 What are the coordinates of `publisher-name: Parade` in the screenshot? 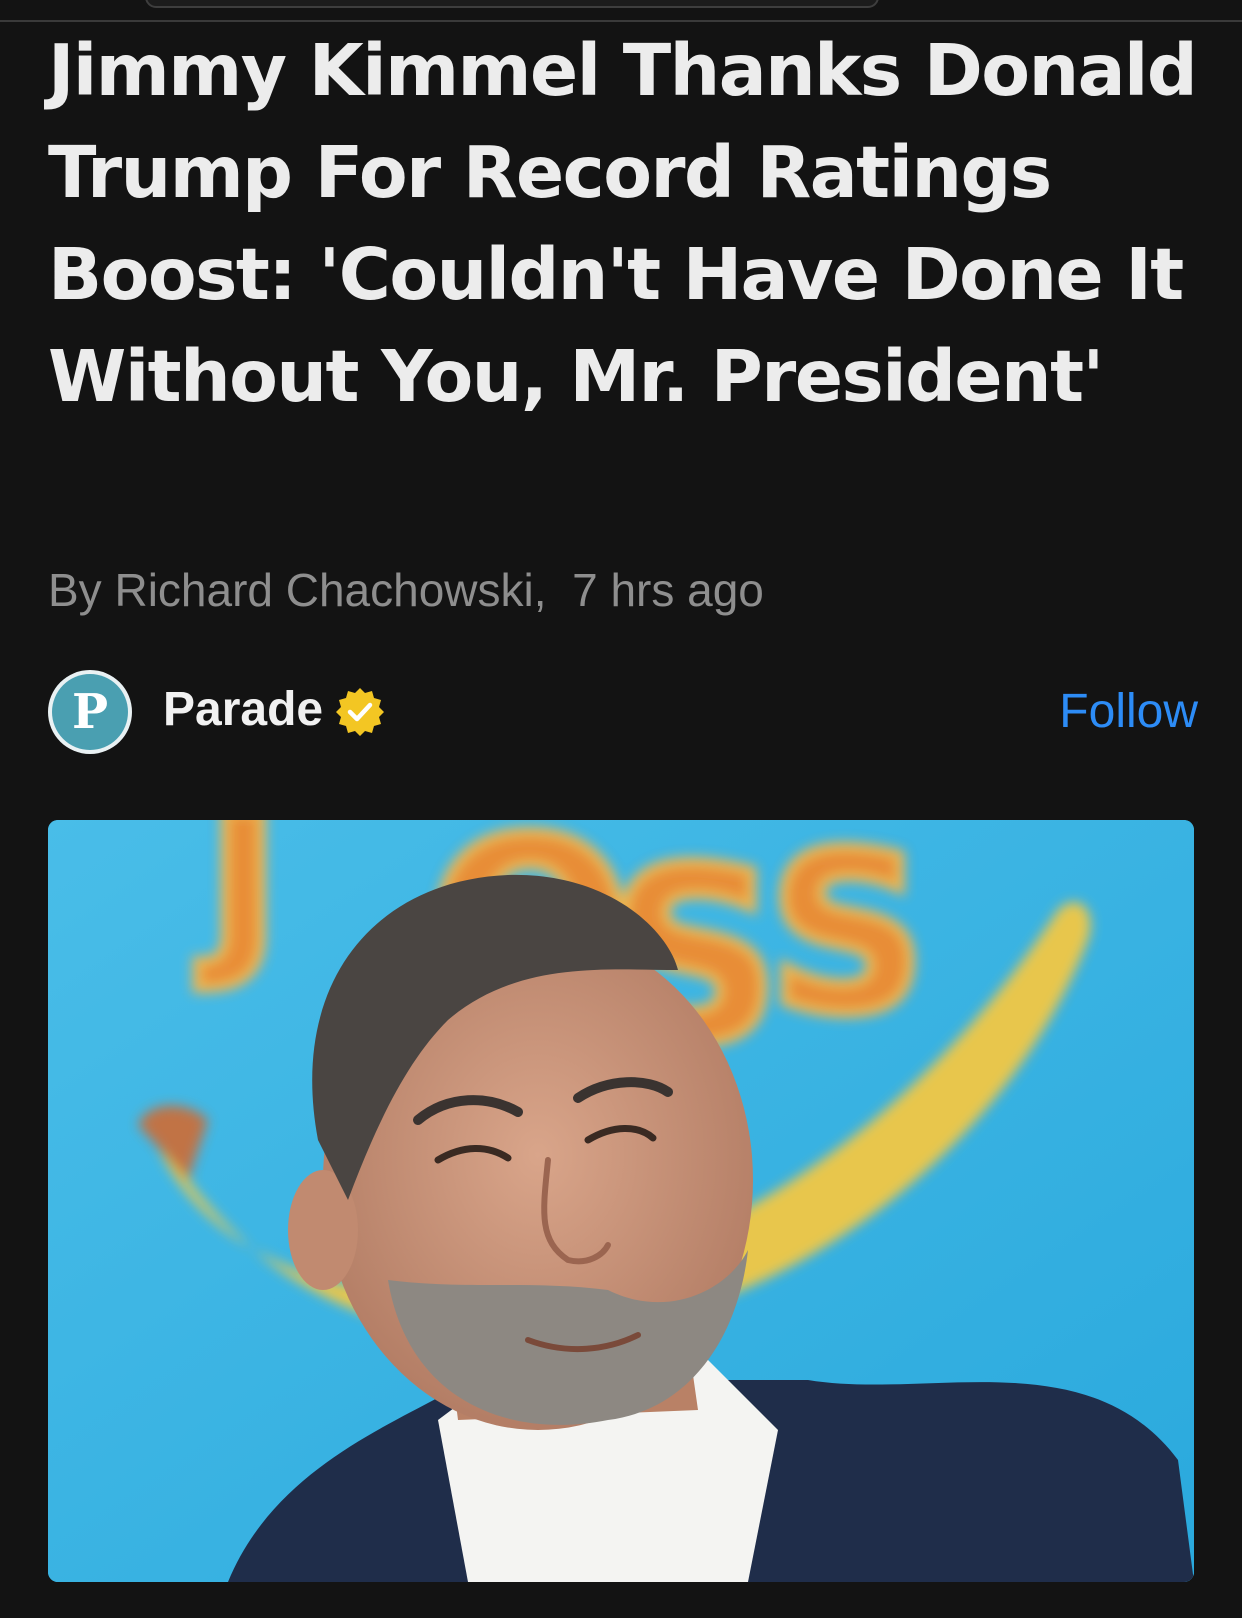 It's located at (243, 710).